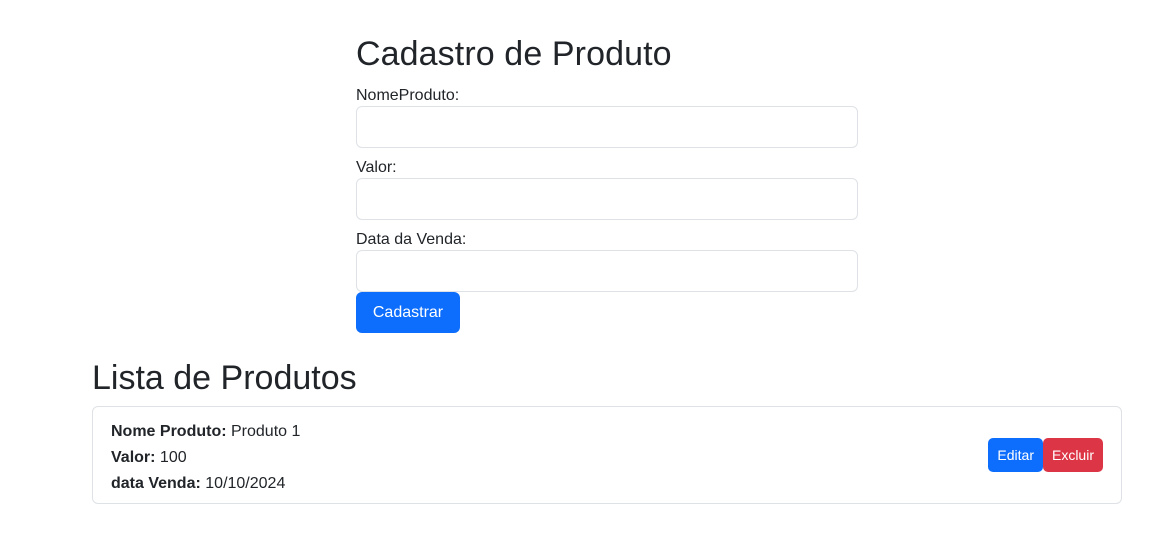 Image resolution: width=1175 pixels, height=536 pixels. I want to click on sale-date-label: Data da Venda:, so click(411, 239).